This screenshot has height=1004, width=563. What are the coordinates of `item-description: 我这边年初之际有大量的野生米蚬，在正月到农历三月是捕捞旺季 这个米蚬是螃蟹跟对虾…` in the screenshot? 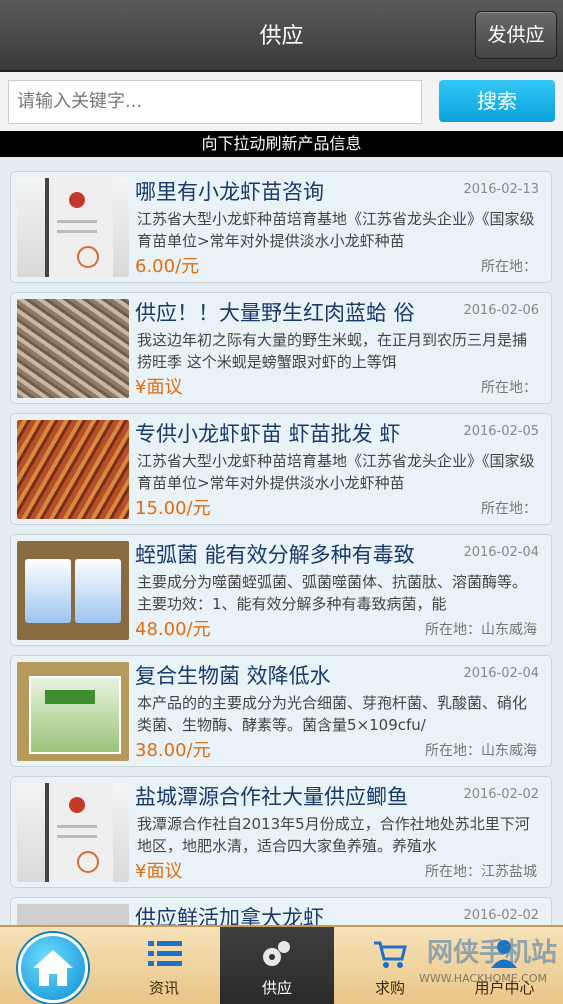 It's located at (332, 351).